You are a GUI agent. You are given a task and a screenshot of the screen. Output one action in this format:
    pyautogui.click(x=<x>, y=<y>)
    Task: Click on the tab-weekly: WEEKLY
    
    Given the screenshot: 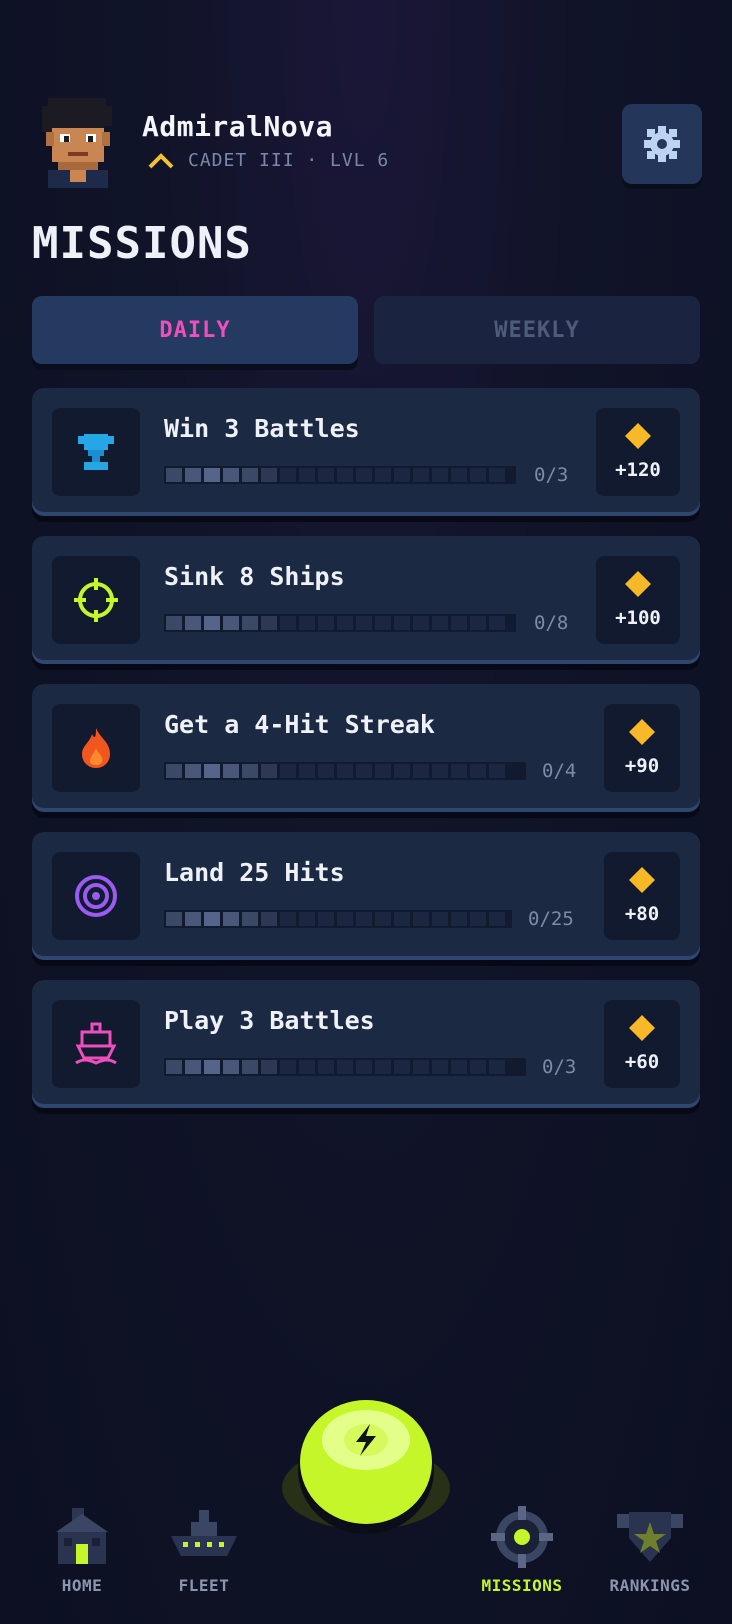 What is the action you would take?
    pyautogui.click(x=537, y=330)
    